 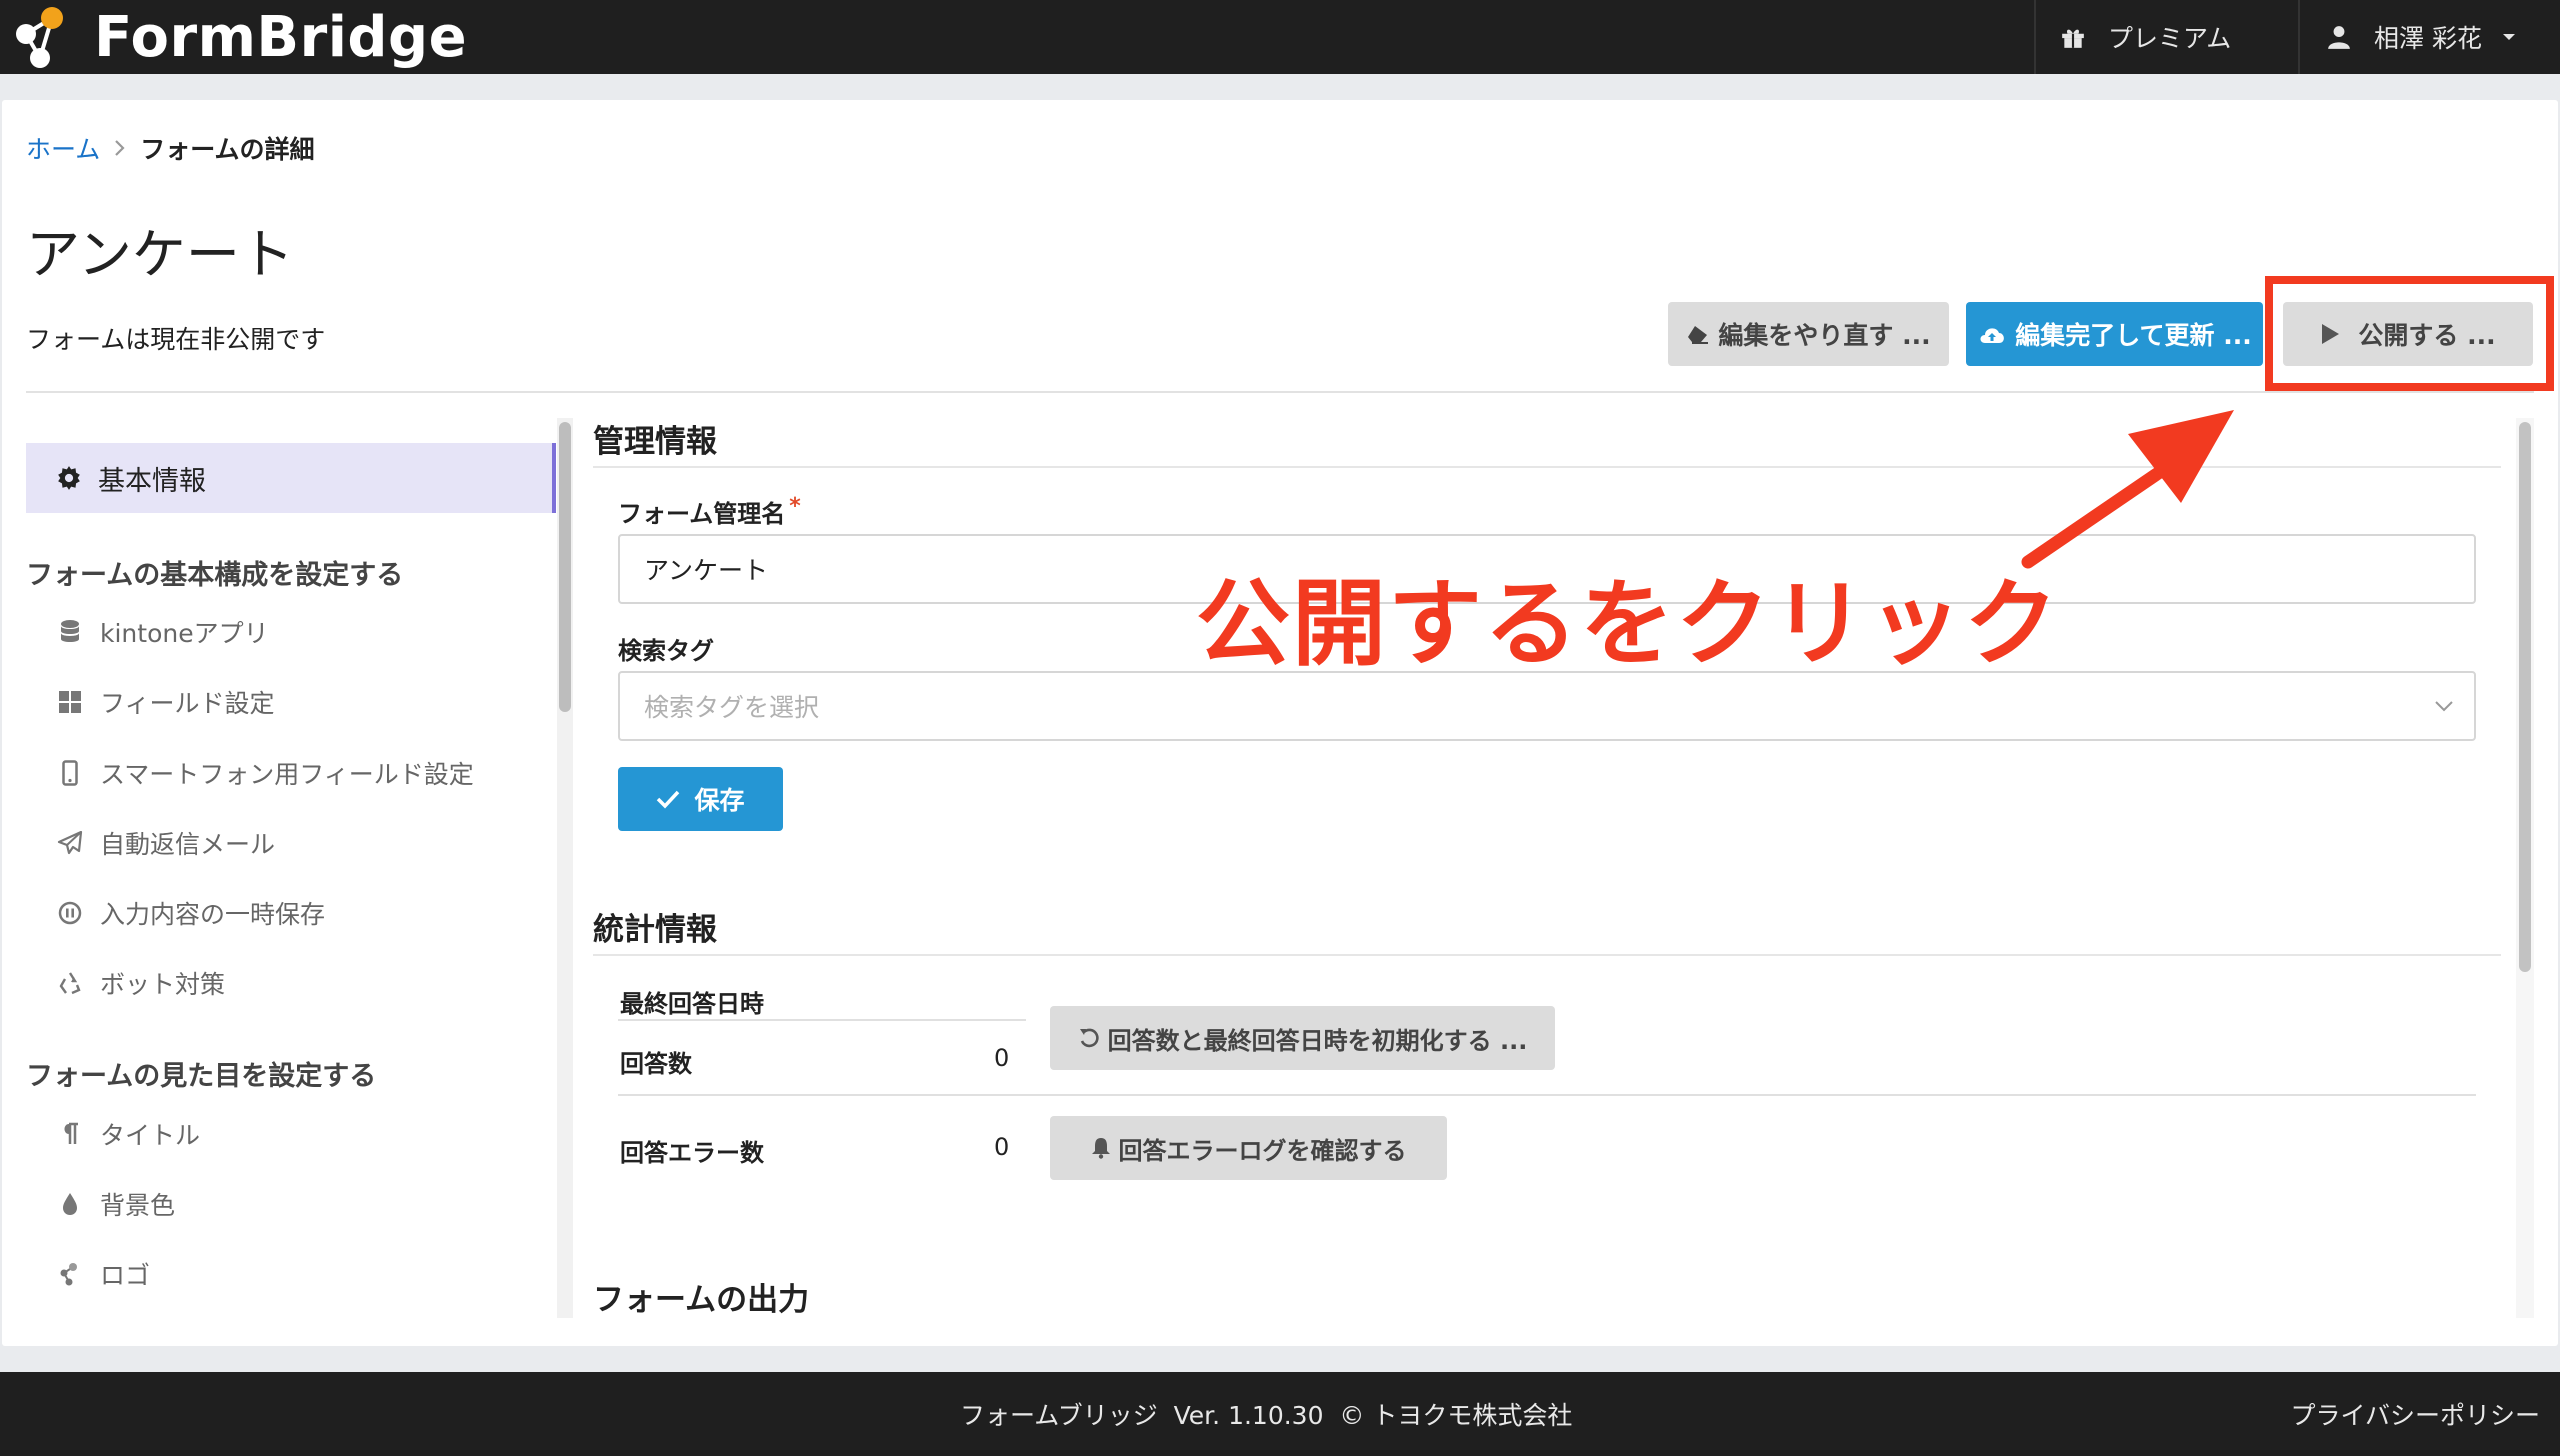 What do you see at coordinates (2409, 333) in the screenshot?
I see `annotation-highlight-box` at bounding box center [2409, 333].